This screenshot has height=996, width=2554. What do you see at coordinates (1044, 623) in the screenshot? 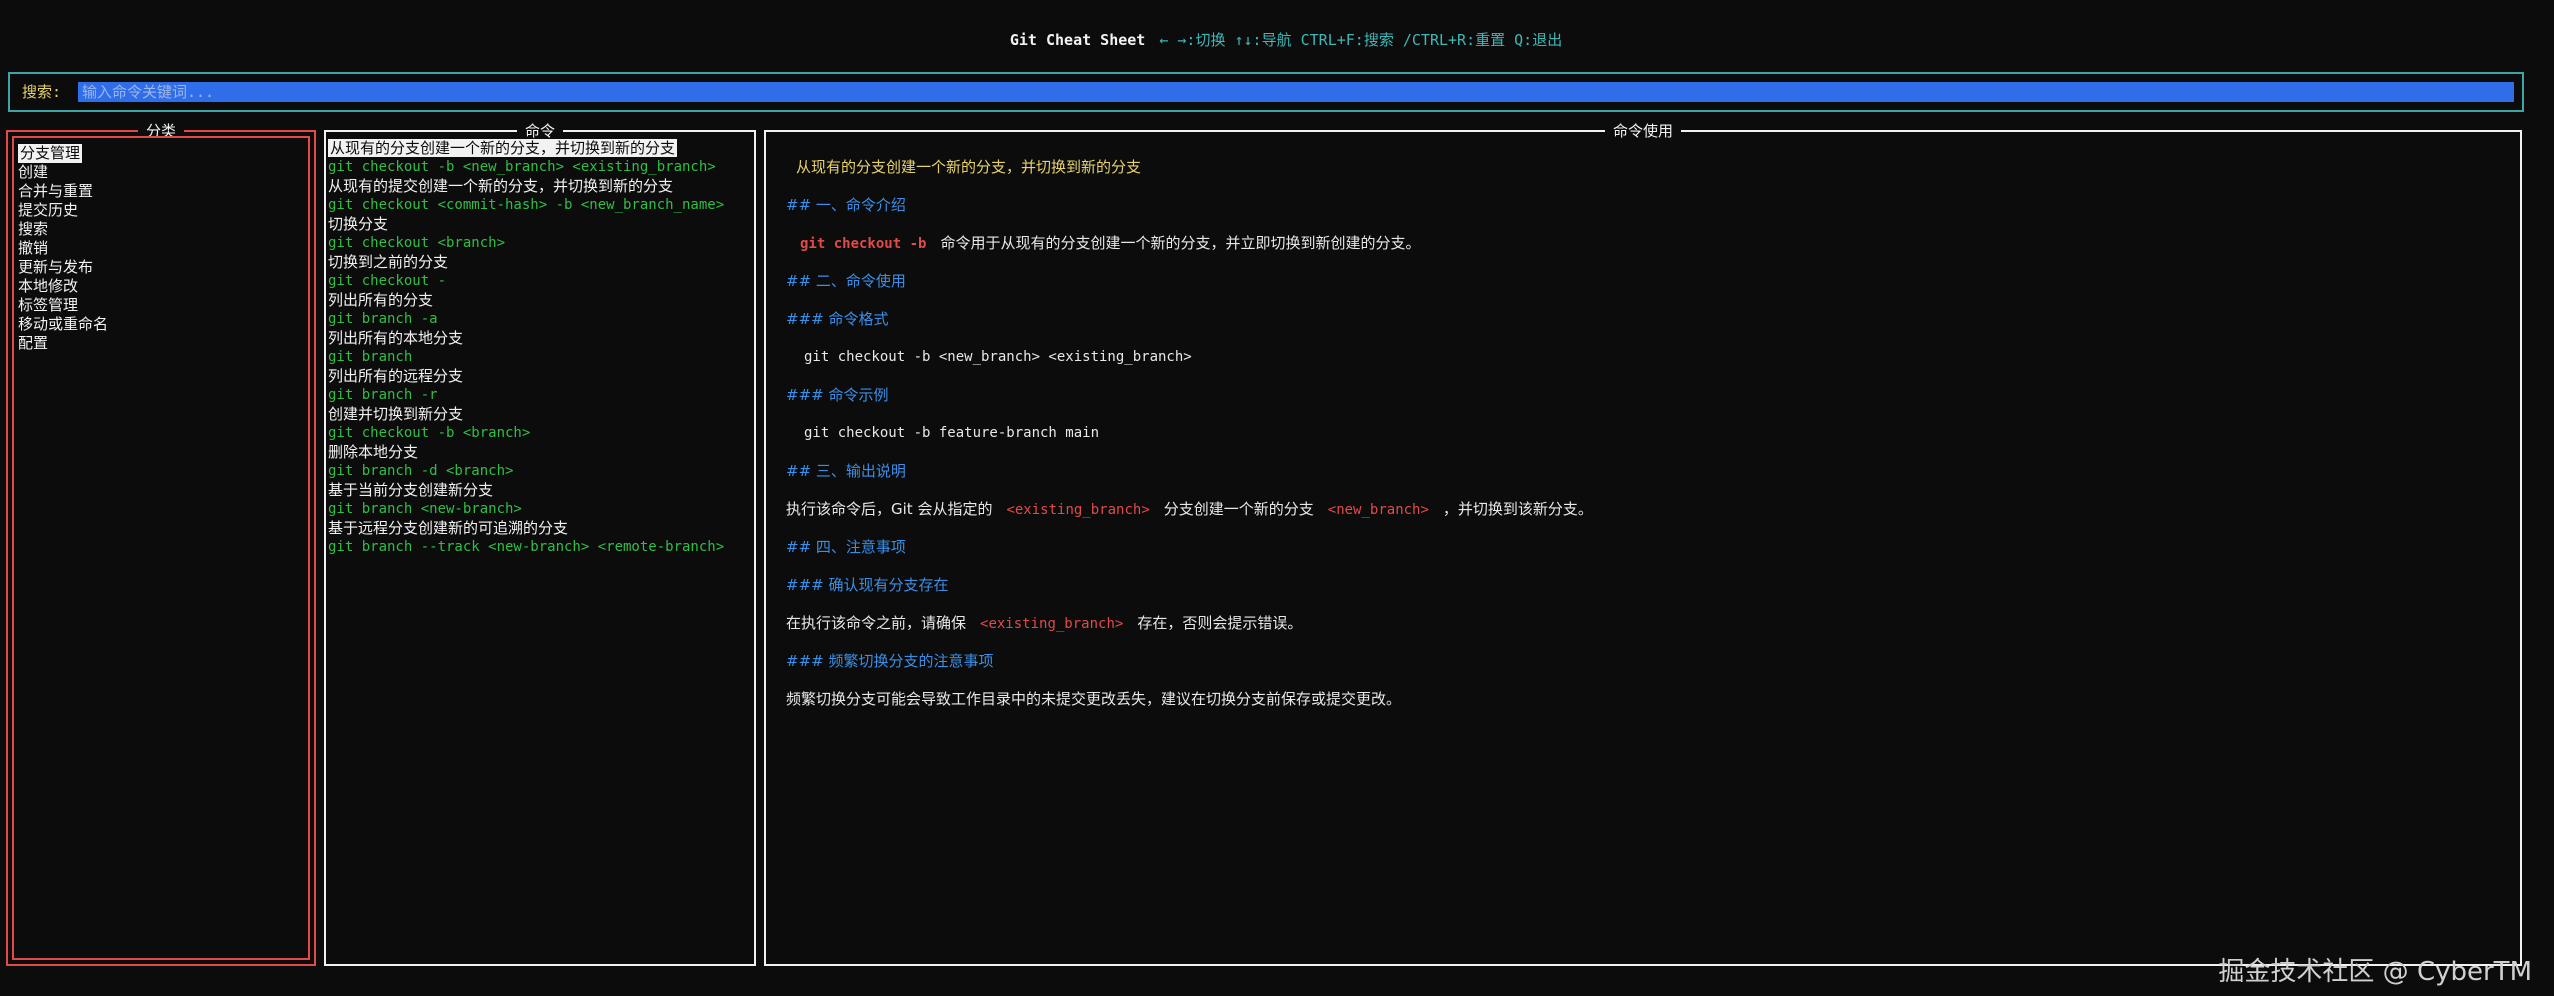
I see `note1-text: 在执行该命令之前，请确保 <existing_branch> 存在，否则会提示错误。` at bounding box center [1044, 623].